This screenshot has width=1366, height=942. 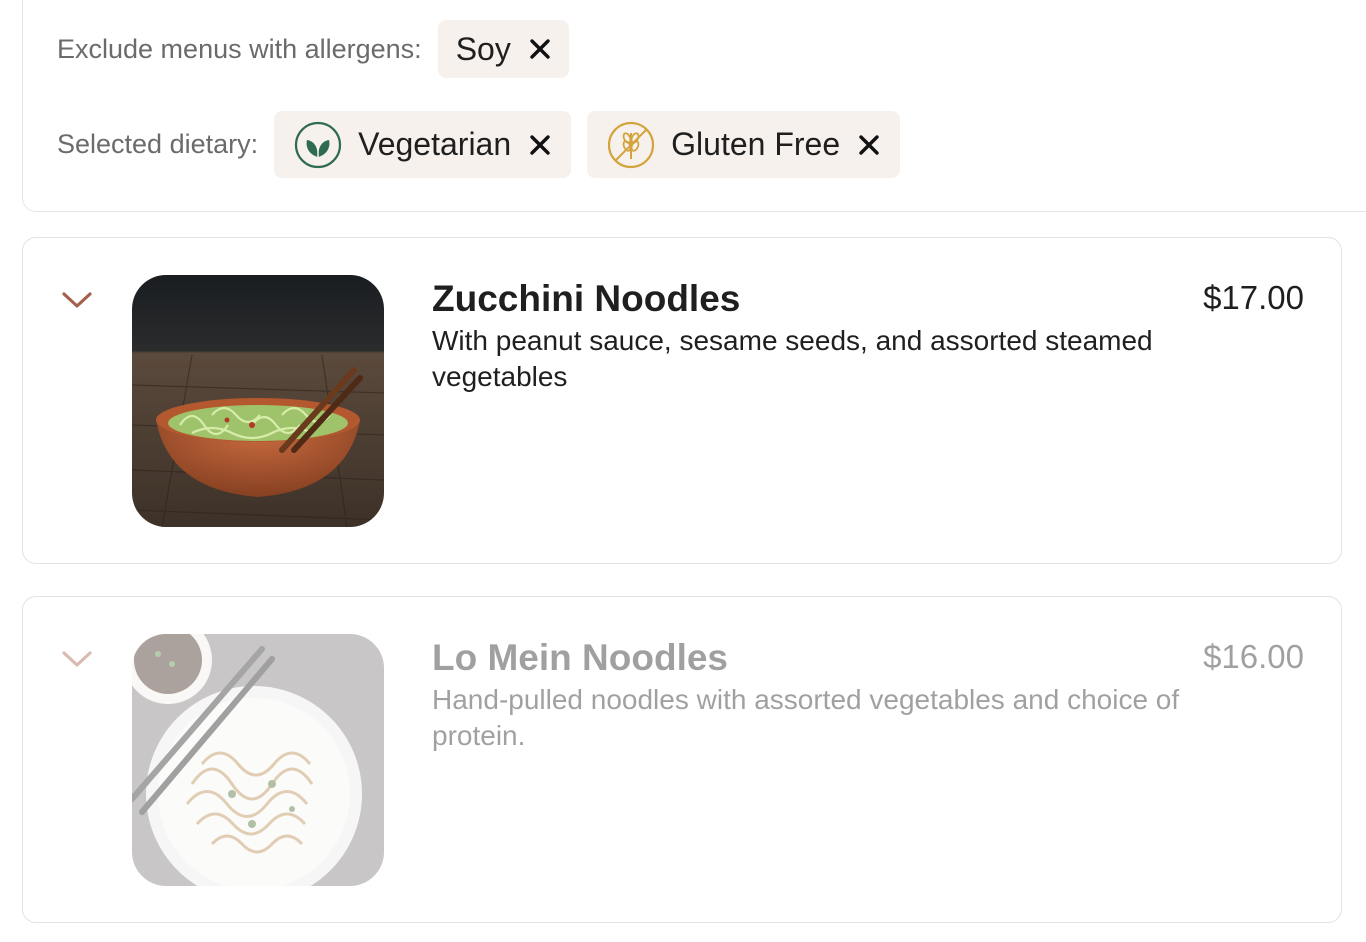 I want to click on menu-item-price: $16.00, so click(x=1253, y=656).